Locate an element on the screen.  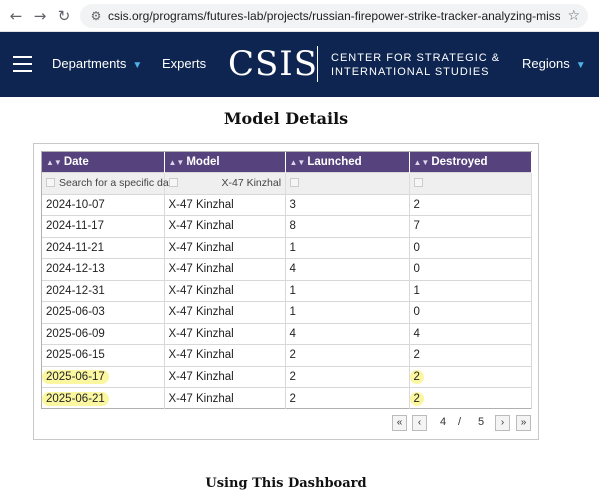
date-filter-placeholder: Search for a specific dat is located at coordinates (115, 183).